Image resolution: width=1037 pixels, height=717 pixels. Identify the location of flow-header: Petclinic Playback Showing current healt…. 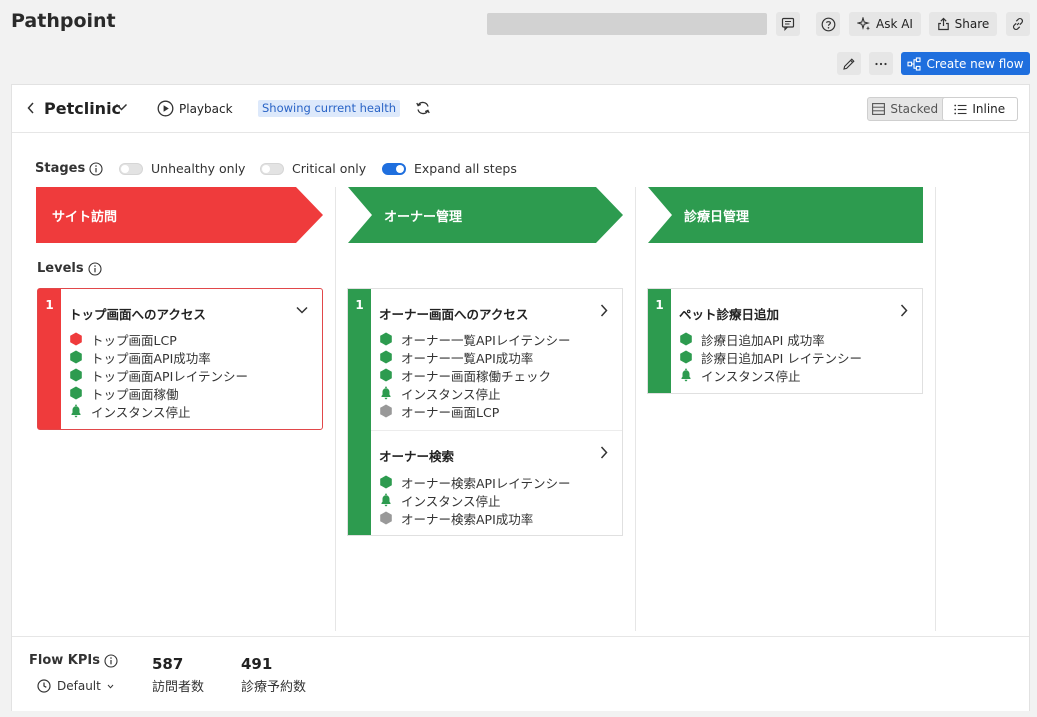
(520, 109).